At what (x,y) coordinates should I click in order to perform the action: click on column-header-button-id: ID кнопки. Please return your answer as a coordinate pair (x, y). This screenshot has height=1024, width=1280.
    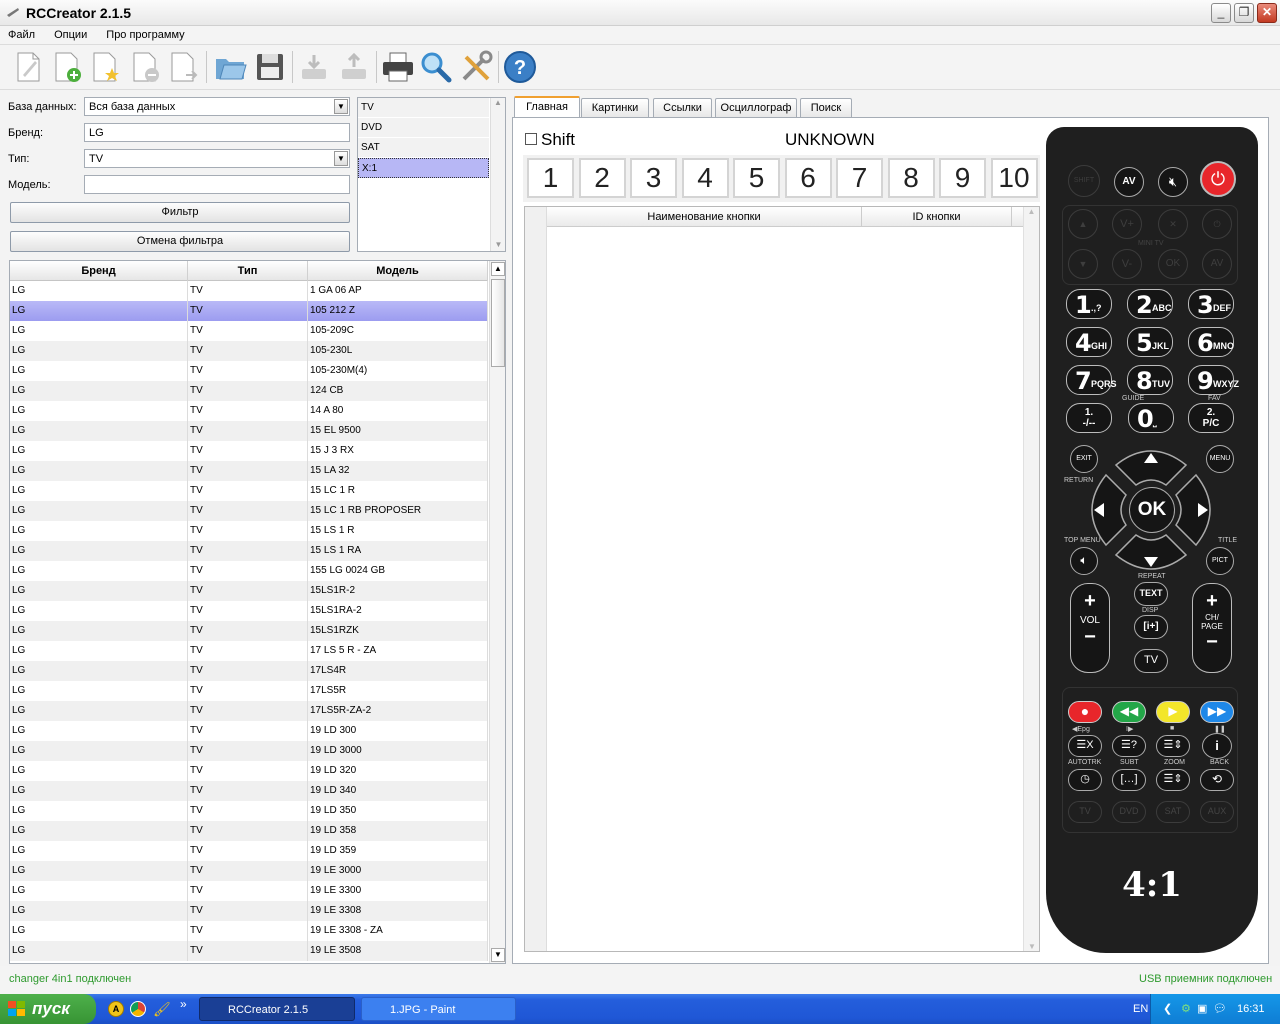
    Looking at the image, I should click on (937, 217).